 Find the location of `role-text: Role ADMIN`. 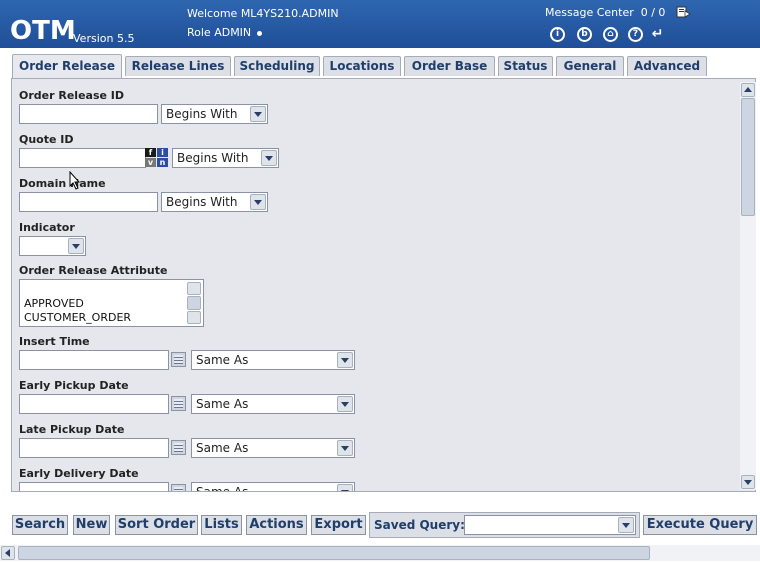

role-text: Role ADMIN is located at coordinates (225, 32).